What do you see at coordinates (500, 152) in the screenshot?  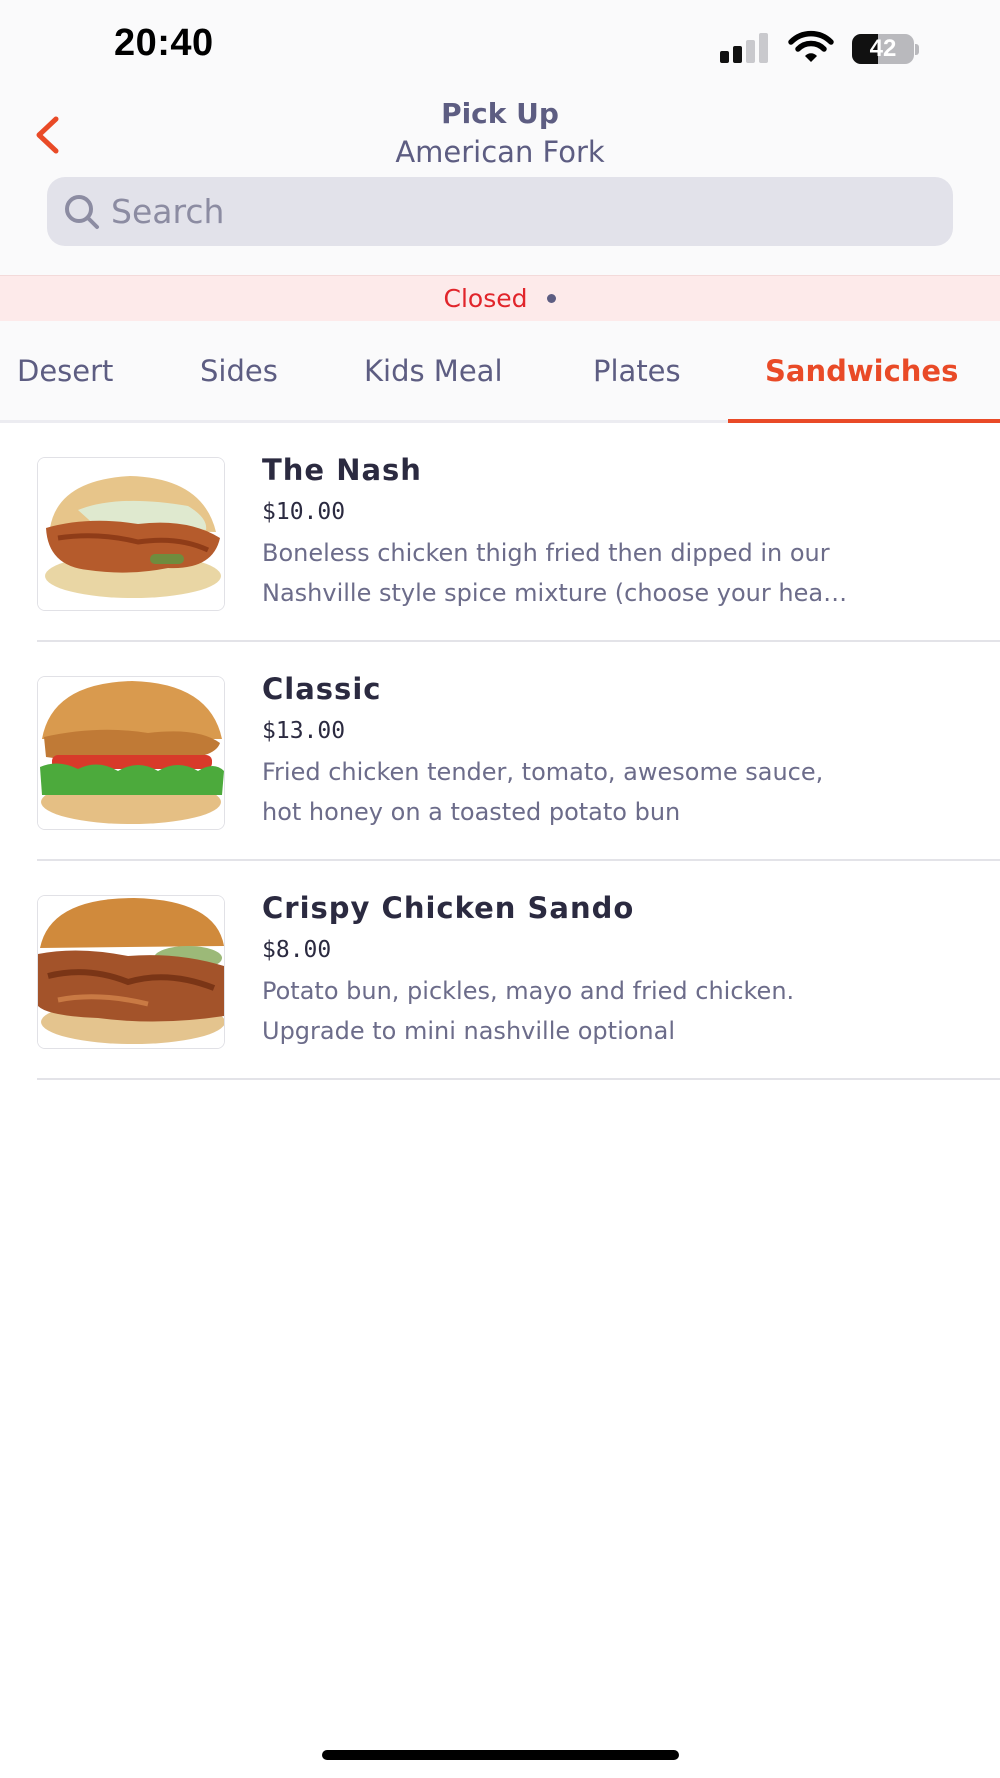 I see `location-subtitle: American Fork` at bounding box center [500, 152].